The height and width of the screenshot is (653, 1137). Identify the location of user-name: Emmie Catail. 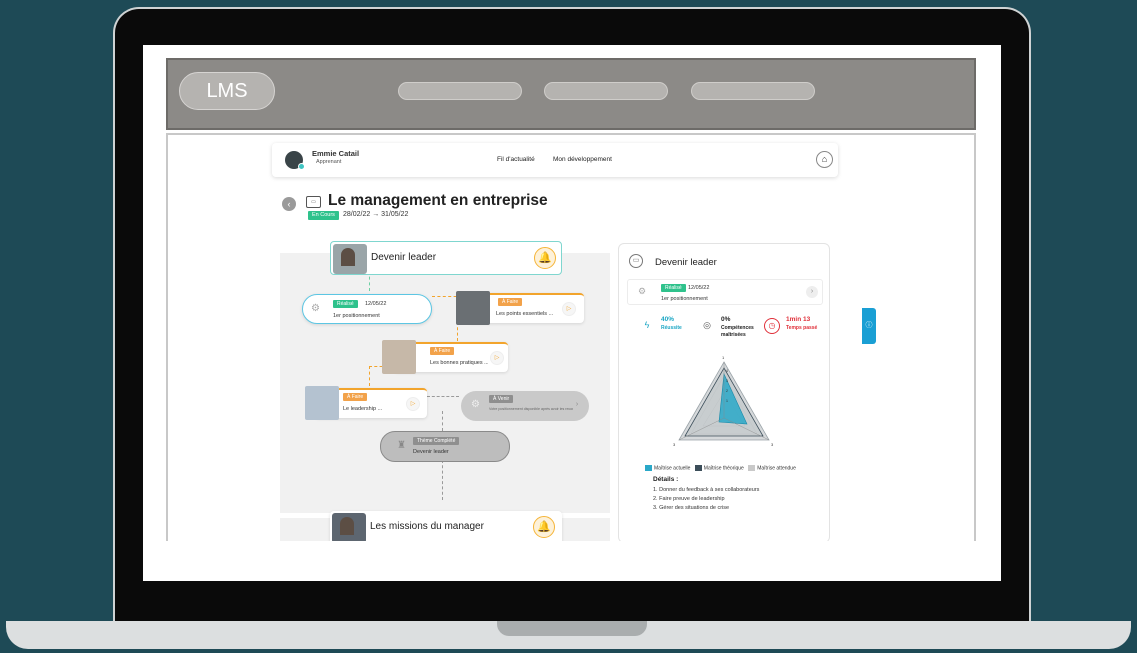
(336, 153).